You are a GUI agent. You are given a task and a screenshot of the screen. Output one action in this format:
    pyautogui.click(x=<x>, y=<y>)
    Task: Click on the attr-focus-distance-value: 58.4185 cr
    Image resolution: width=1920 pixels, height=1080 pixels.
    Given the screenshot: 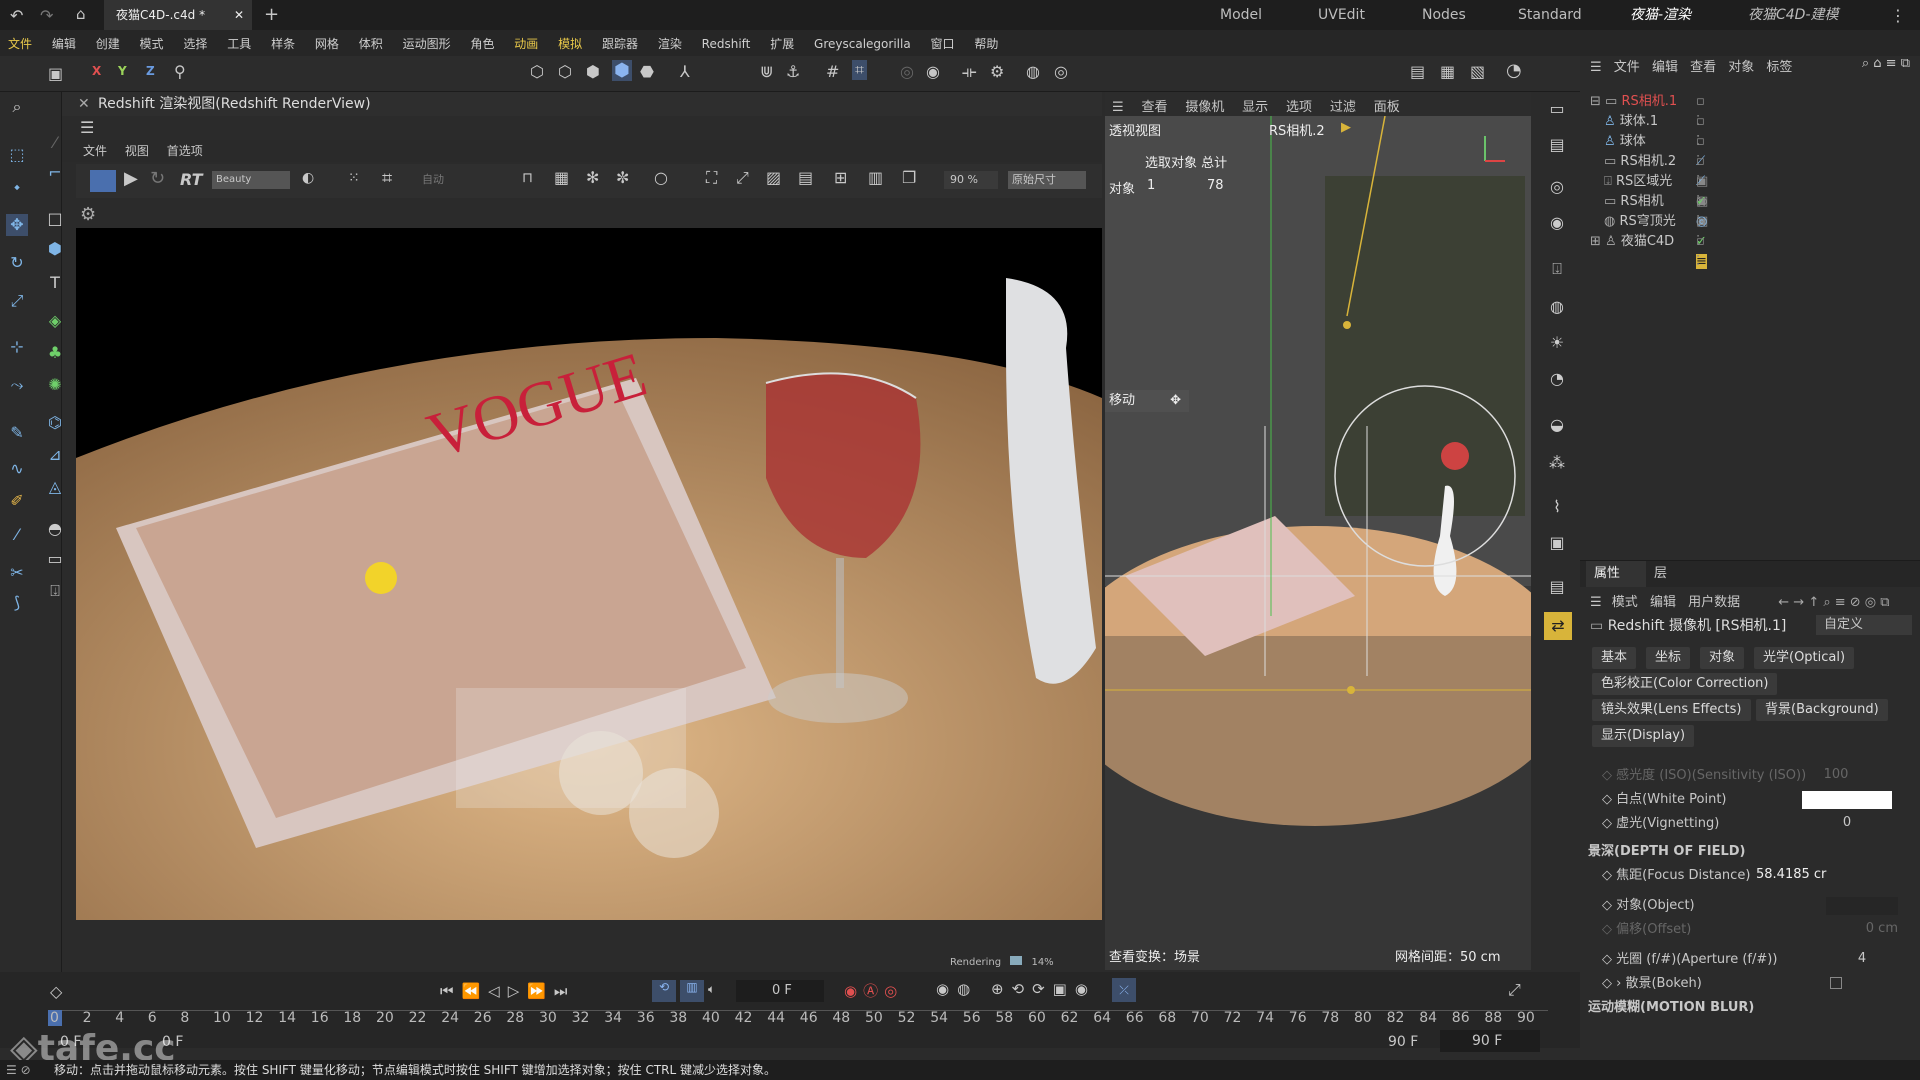 What is the action you would take?
    pyautogui.click(x=1801, y=876)
    